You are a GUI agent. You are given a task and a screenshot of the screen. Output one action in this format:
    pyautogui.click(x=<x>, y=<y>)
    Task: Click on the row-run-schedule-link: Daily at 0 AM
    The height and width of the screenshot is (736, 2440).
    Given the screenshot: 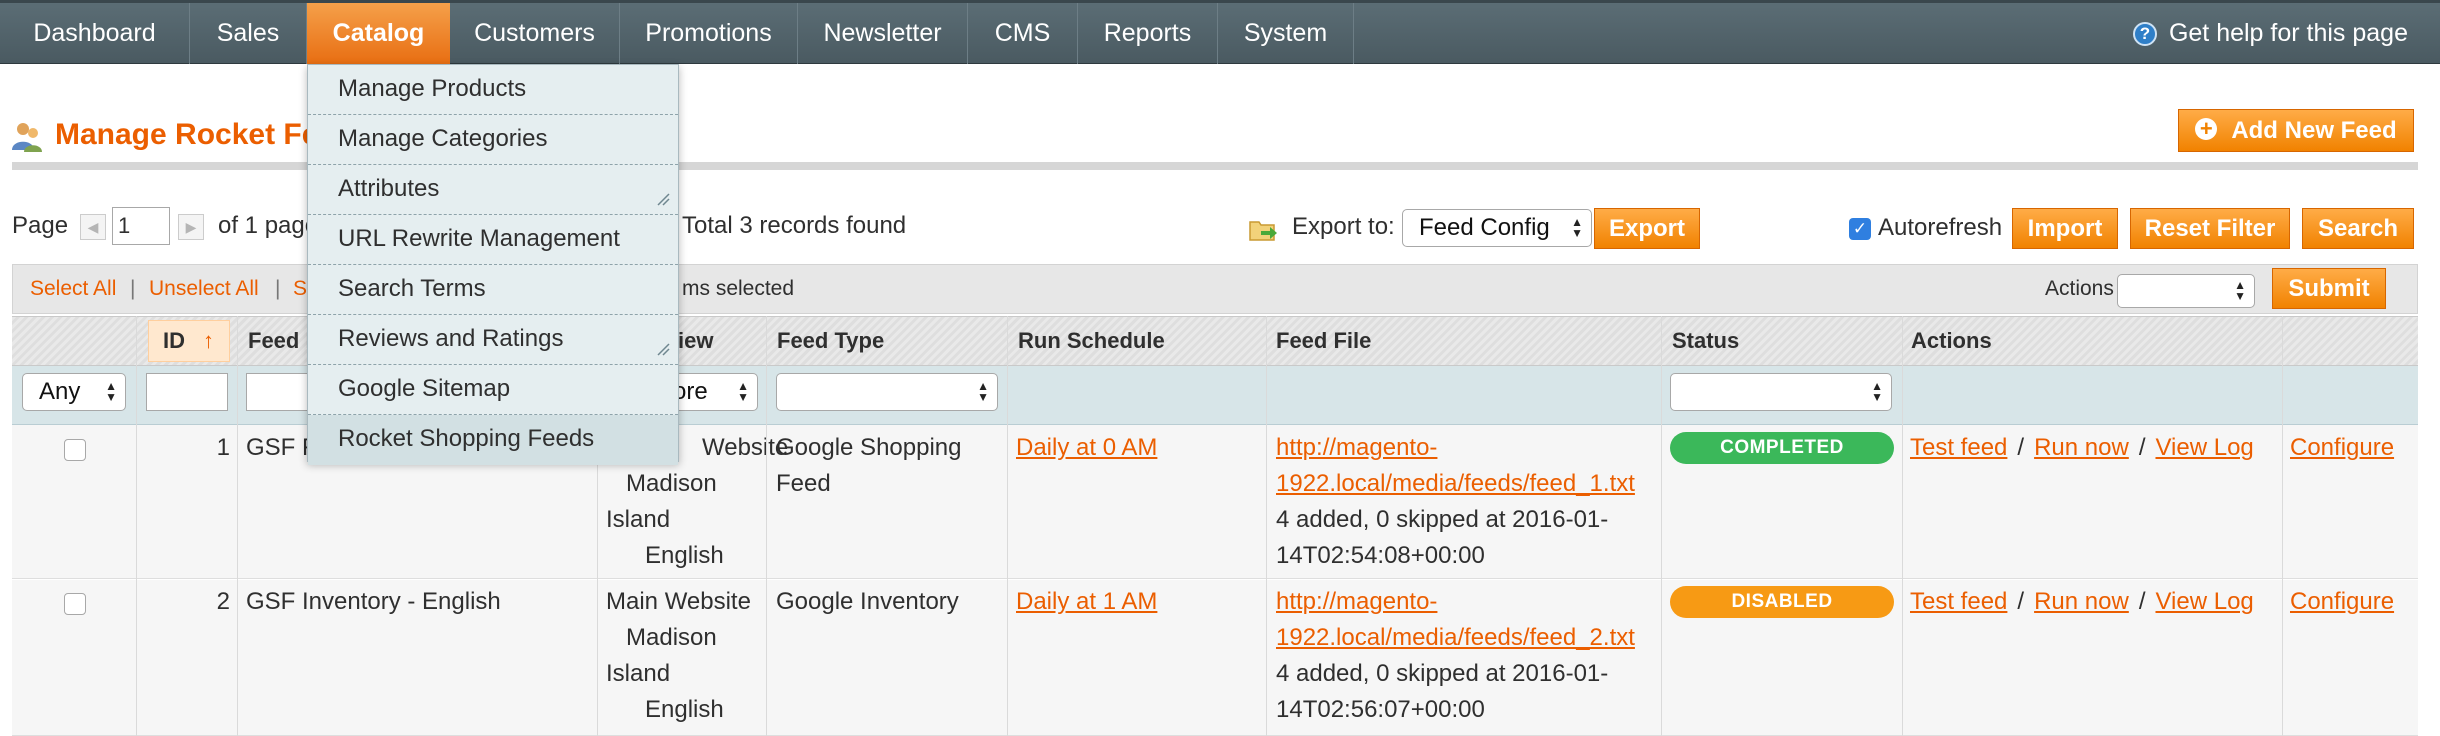 What is the action you would take?
    pyautogui.click(x=1086, y=448)
    